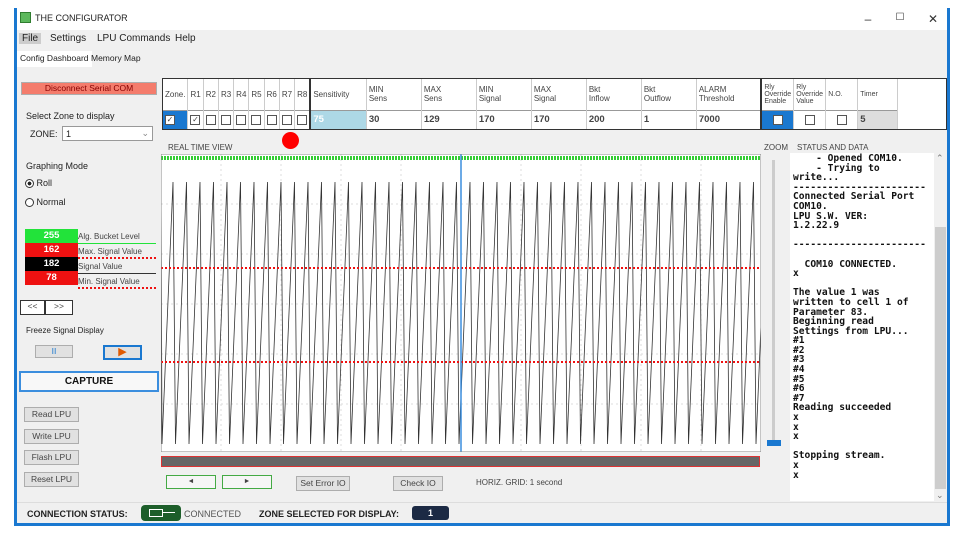  Describe the element at coordinates (32, 307) in the screenshot. I see `prev-button: <<` at that location.